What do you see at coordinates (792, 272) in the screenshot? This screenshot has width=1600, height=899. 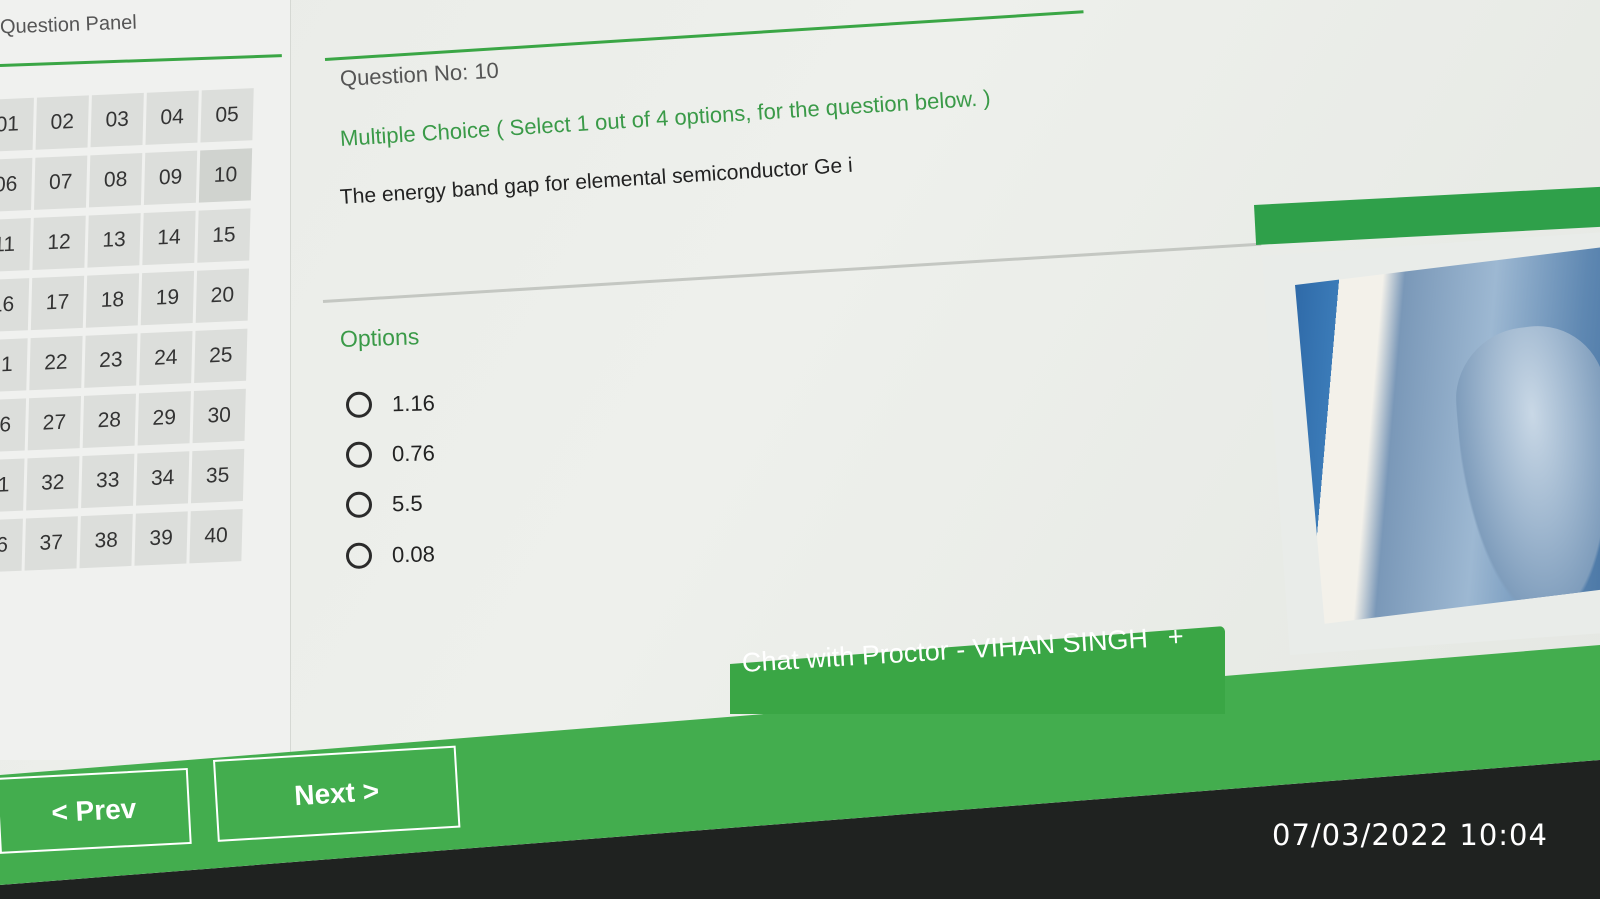 I see `question-options-divider` at bounding box center [792, 272].